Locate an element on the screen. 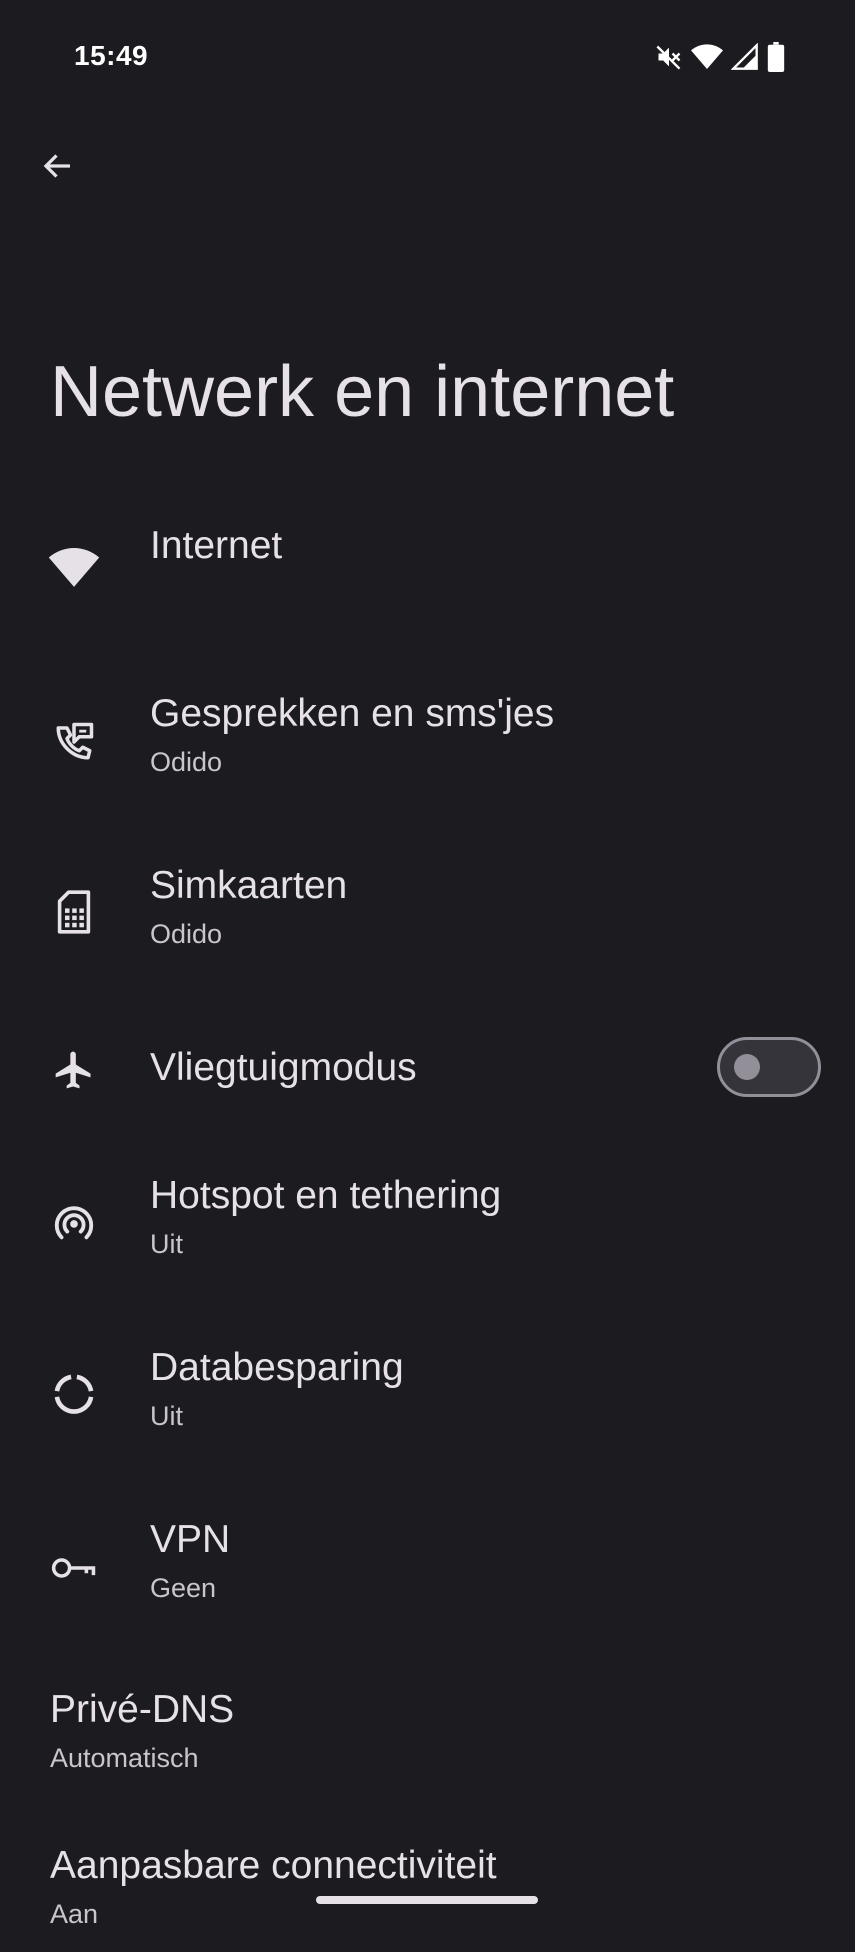  settings-item-private-dns: Privé-DNS Automatisch is located at coordinates (427, 1748).